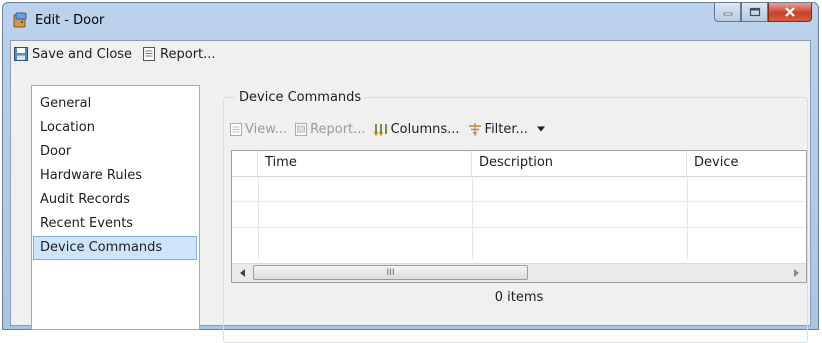  Describe the element at coordinates (245, 163) in the screenshot. I see `header-row-selector` at that location.